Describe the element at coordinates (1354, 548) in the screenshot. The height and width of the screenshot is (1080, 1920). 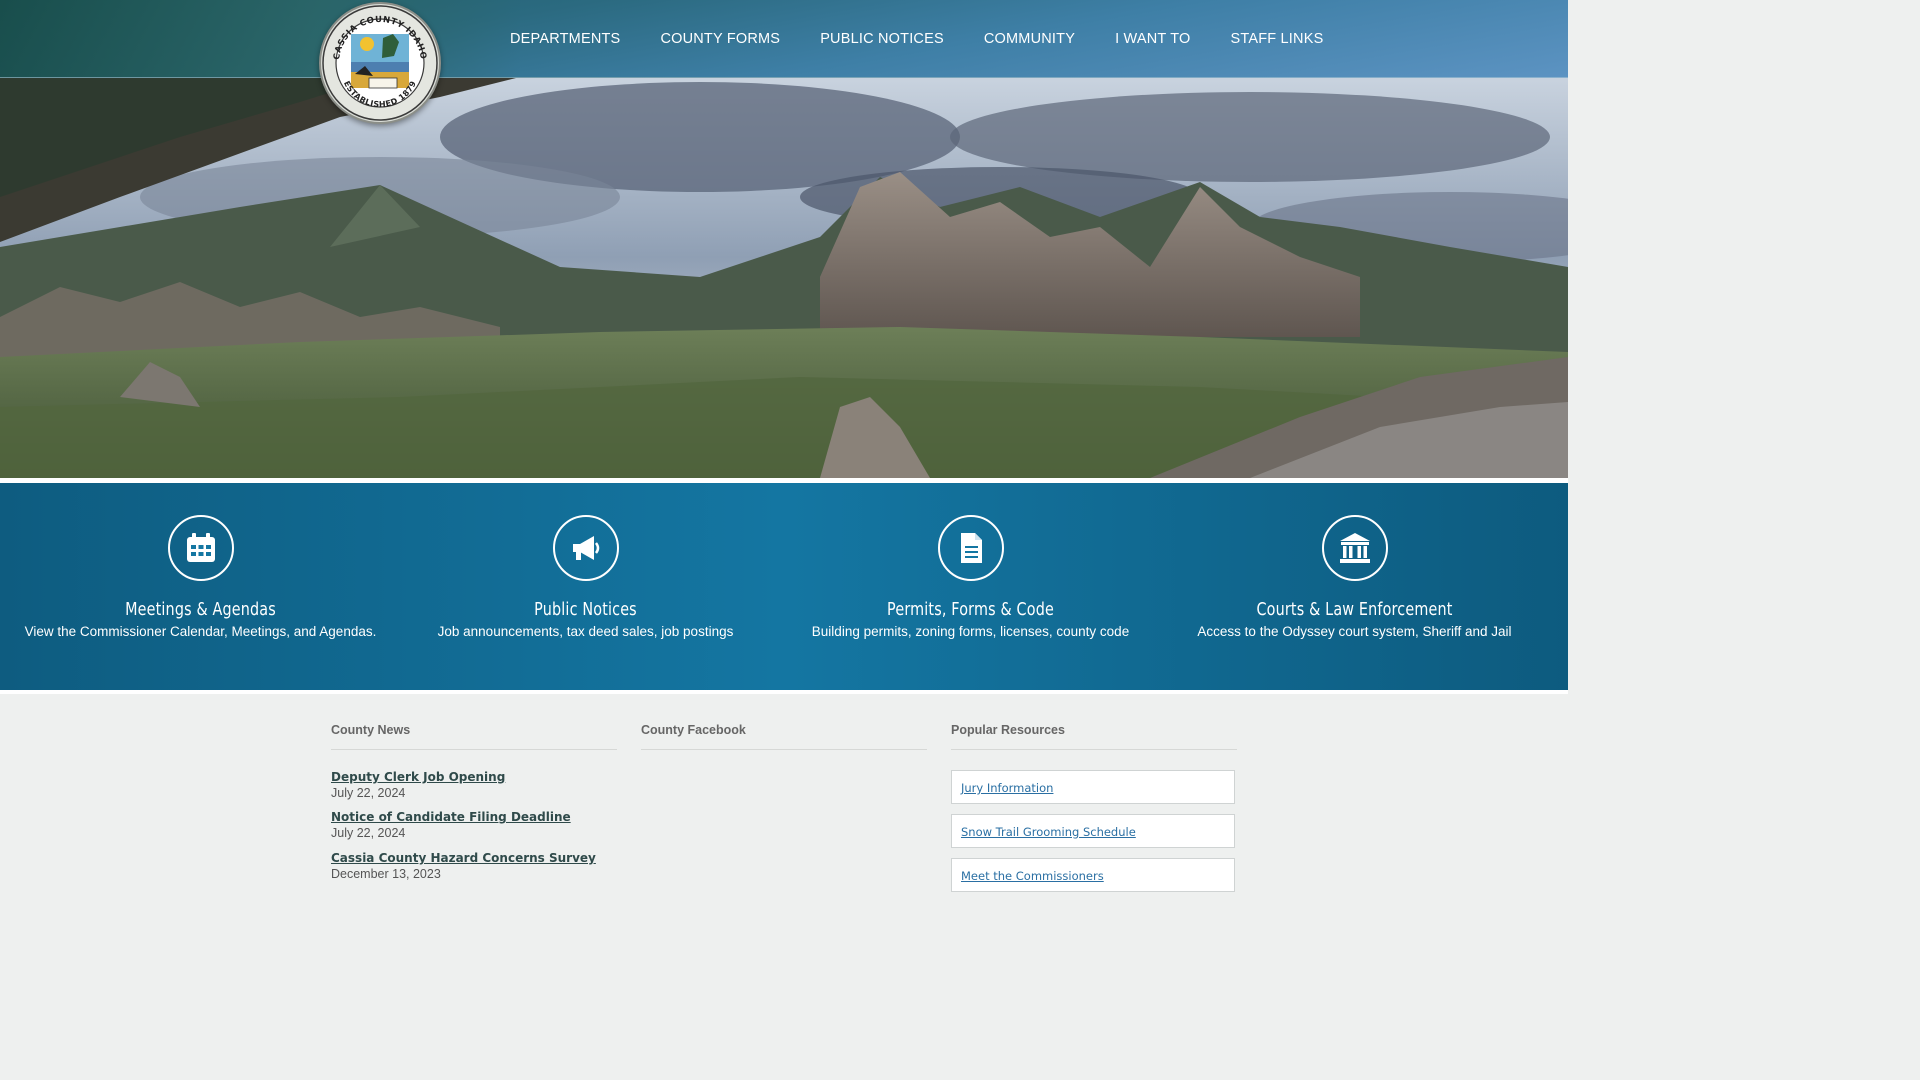
I see `courthouse-icon` at that location.